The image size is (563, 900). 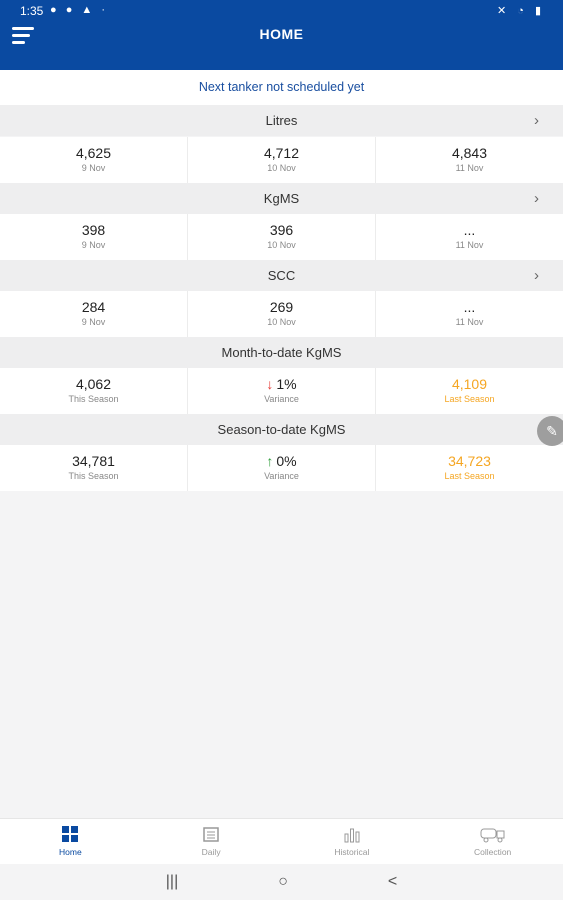 I want to click on nav-label: Home, so click(x=70, y=852).